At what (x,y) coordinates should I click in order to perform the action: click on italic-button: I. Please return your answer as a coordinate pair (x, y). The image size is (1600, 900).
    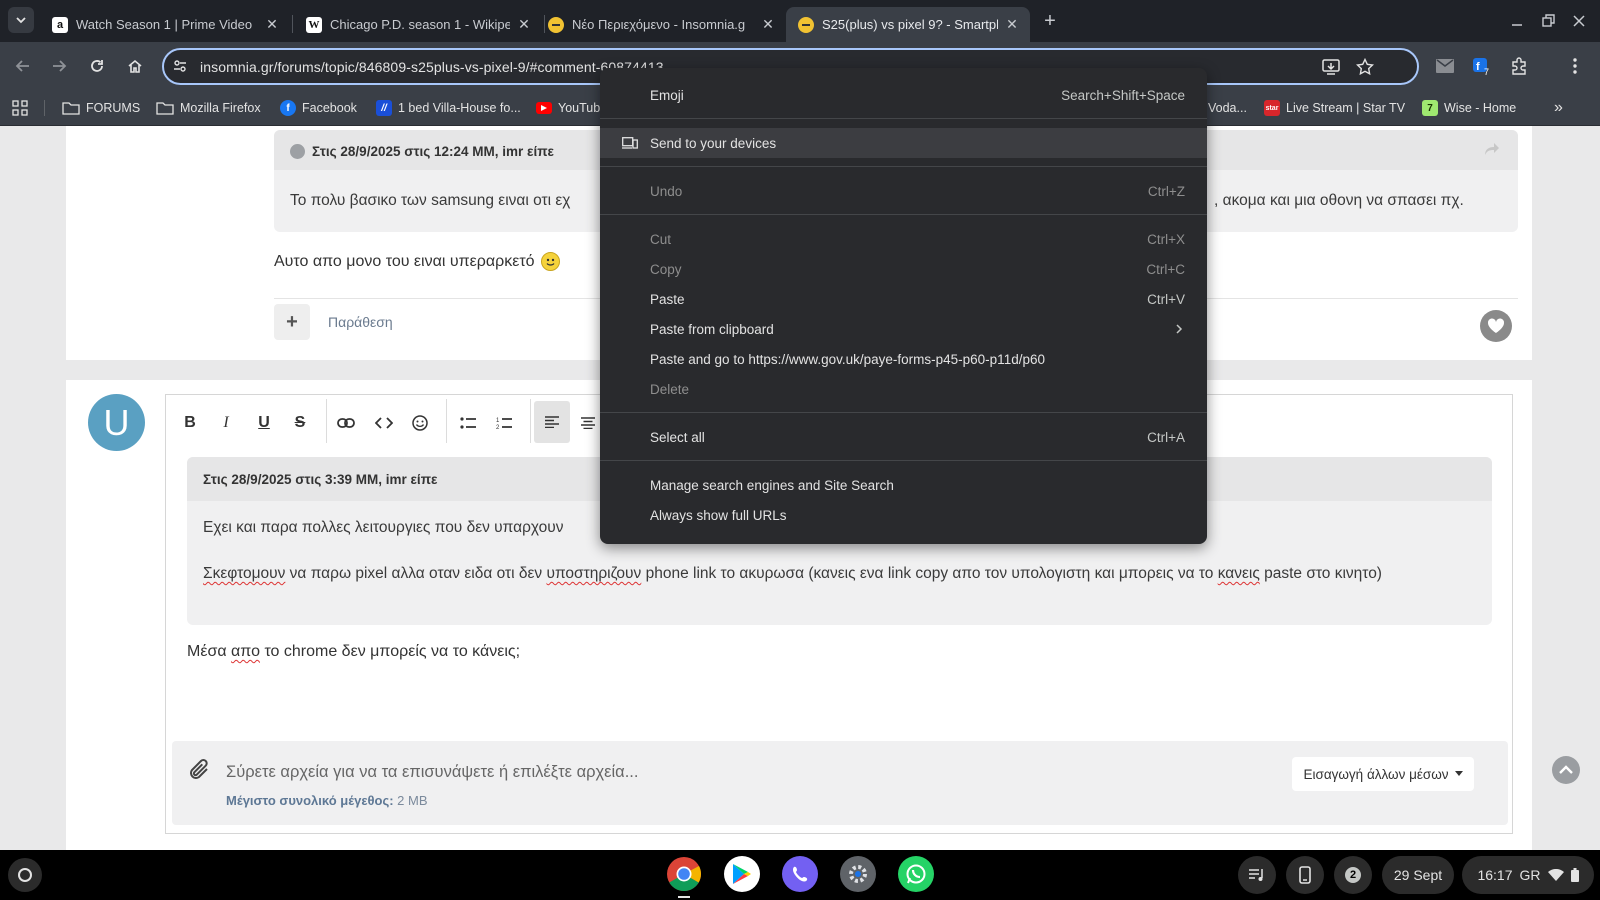
    Looking at the image, I should click on (226, 423).